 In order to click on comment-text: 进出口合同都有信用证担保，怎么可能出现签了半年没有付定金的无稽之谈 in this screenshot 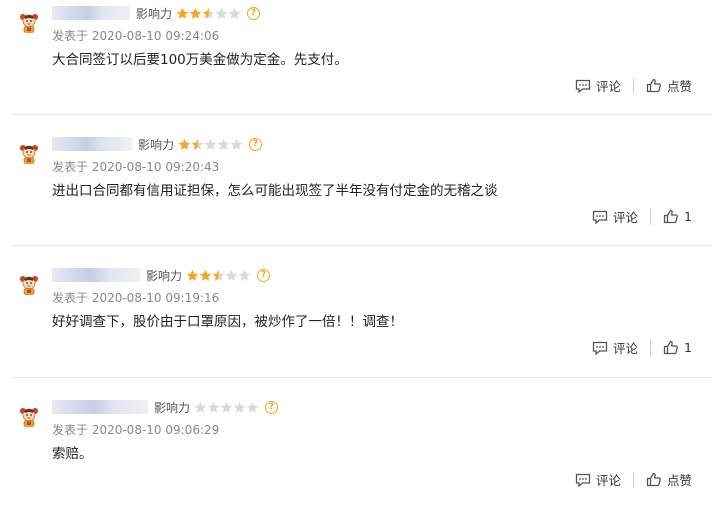, I will do `click(275, 191)`.